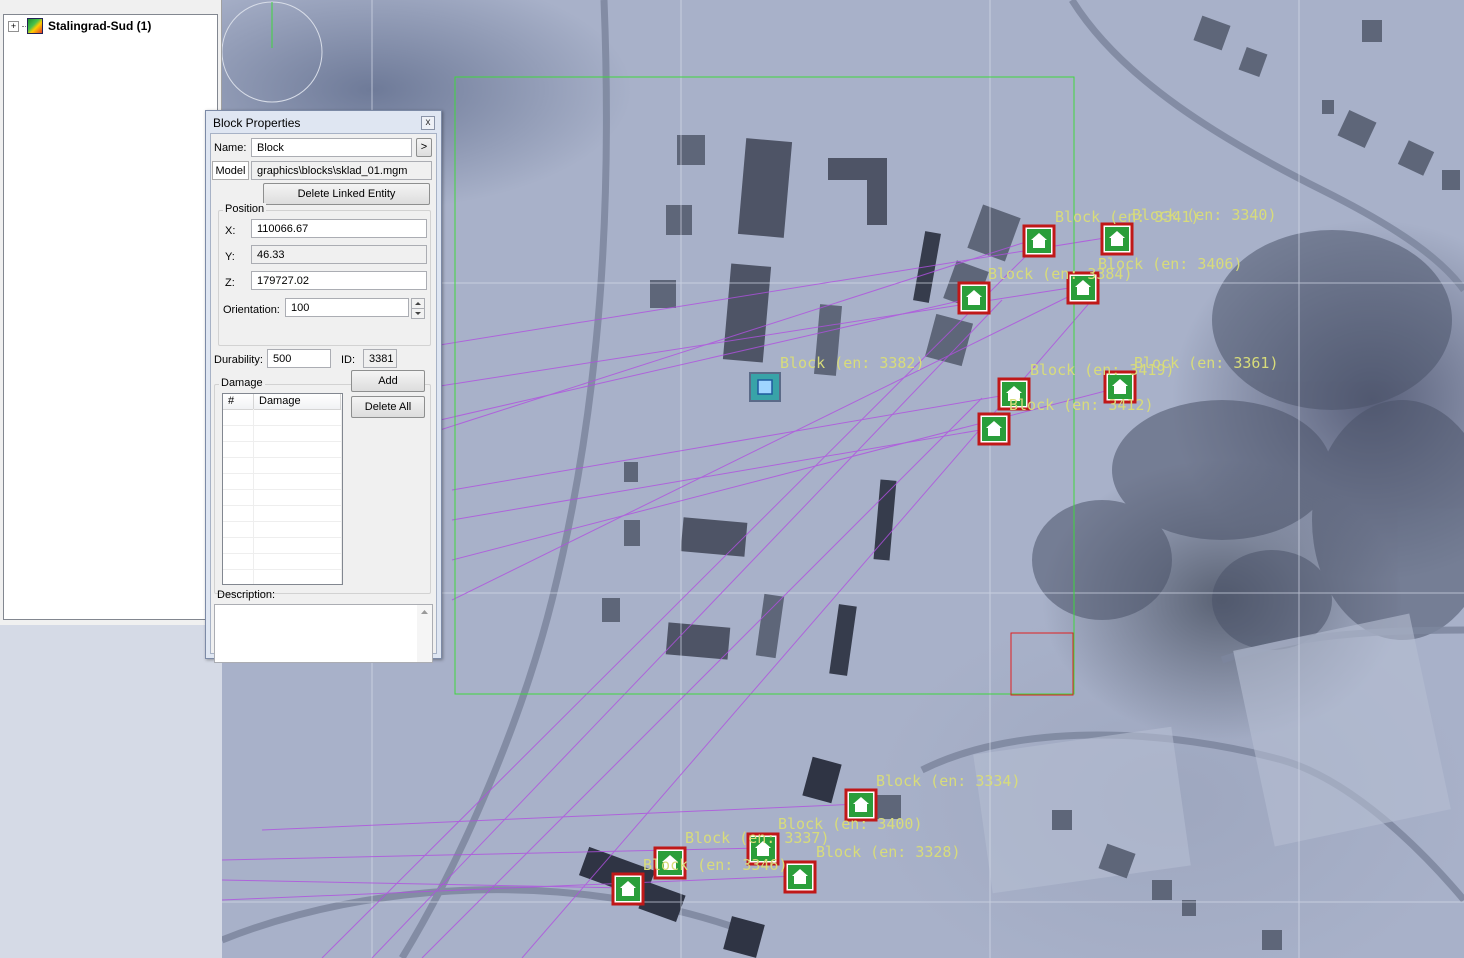  What do you see at coordinates (246, 595) in the screenshot?
I see `description-label: Description:` at bounding box center [246, 595].